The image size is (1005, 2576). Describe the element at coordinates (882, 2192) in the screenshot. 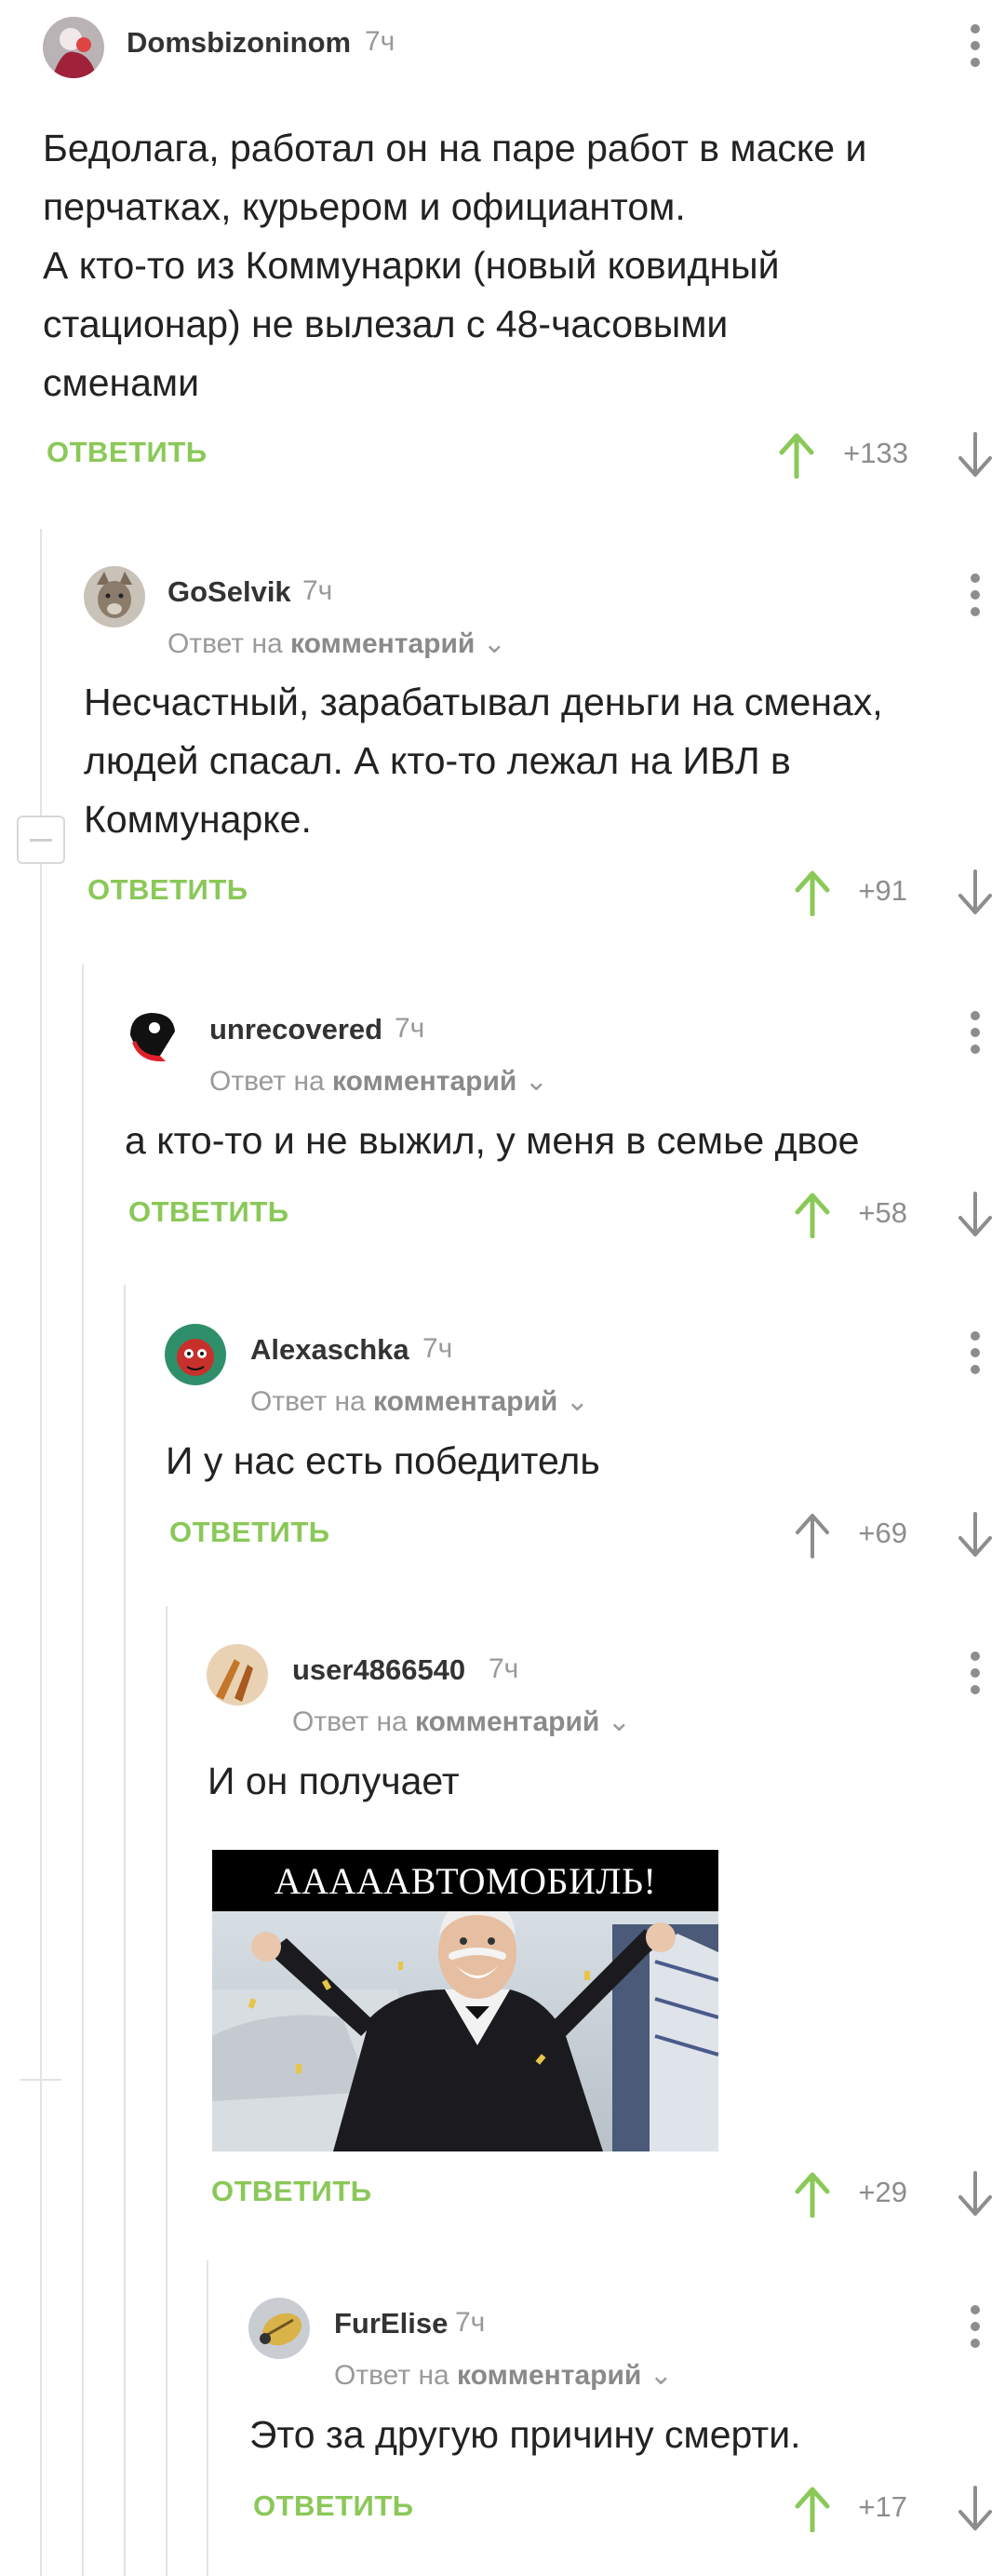

I see `rating-score: +29` at that location.